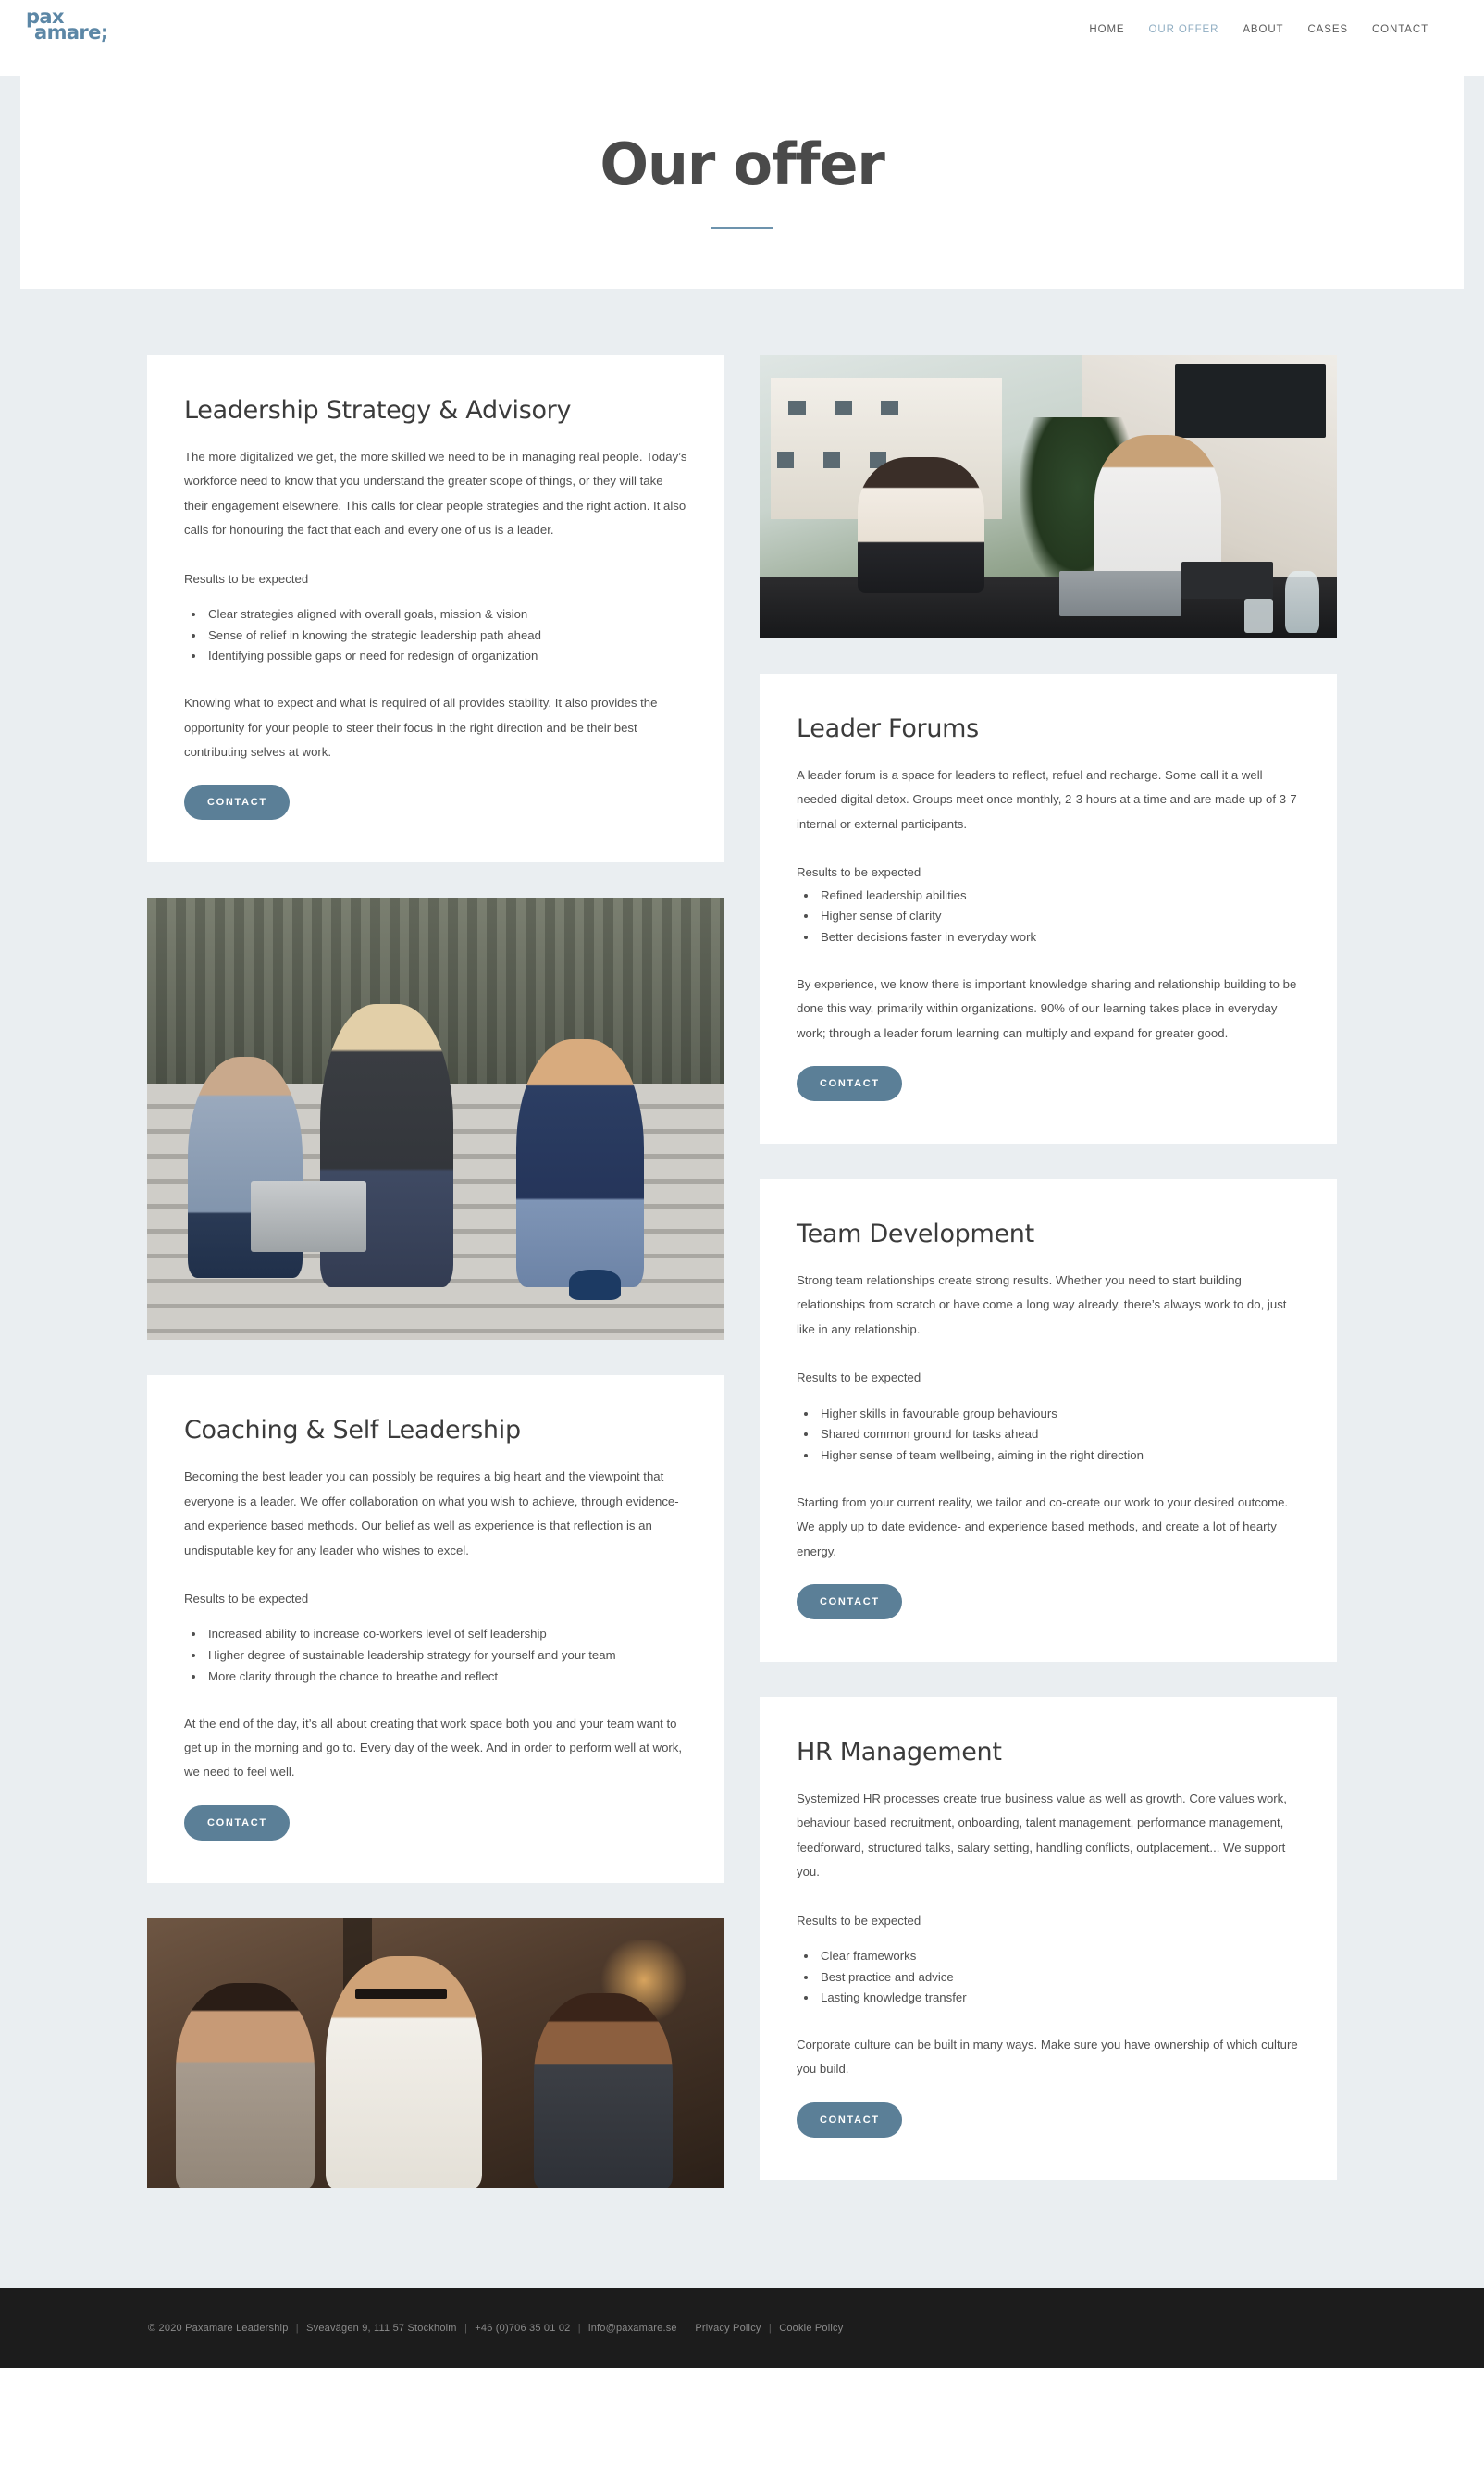 Image resolution: width=1484 pixels, height=2492 pixels. What do you see at coordinates (1264, 17) in the screenshot?
I see `main-navigation: HOME OUR OFFER ABOUT CASES CONTACT` at bounding box center [1264, 17].